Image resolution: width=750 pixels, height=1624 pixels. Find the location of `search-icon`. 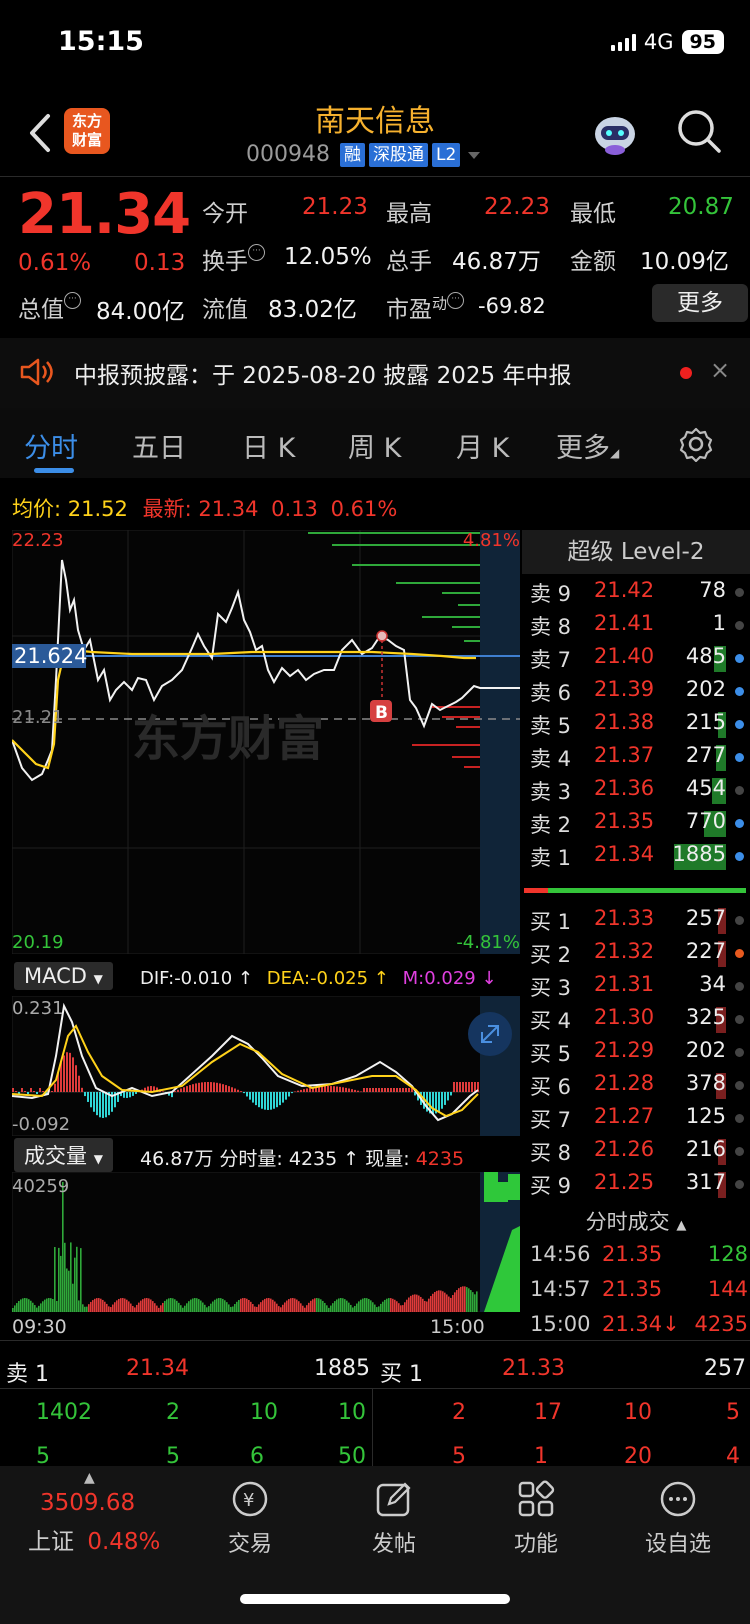

search-icon is located at coordinates (699, 131).